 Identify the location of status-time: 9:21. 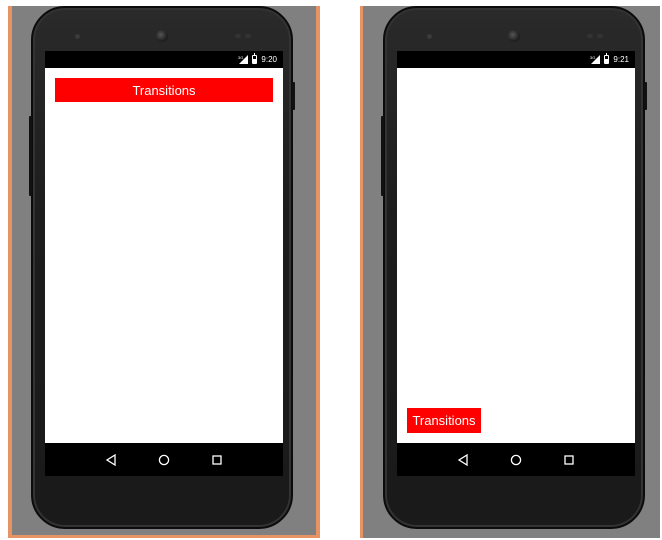
(621, 59).